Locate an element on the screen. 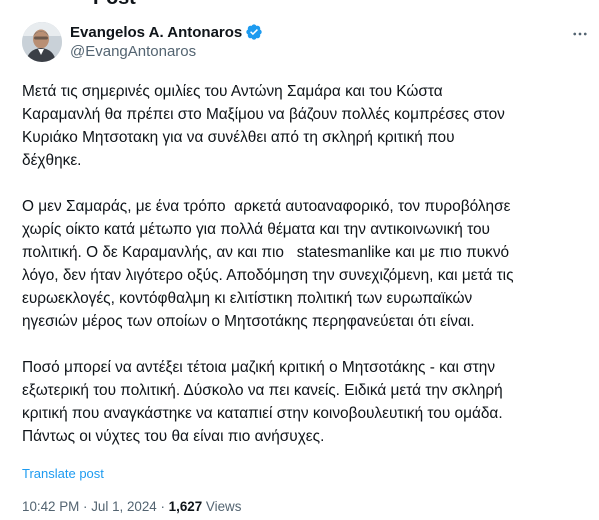 This screenshot has height=520, width=599. avatar is located at coordinates (42, 42).